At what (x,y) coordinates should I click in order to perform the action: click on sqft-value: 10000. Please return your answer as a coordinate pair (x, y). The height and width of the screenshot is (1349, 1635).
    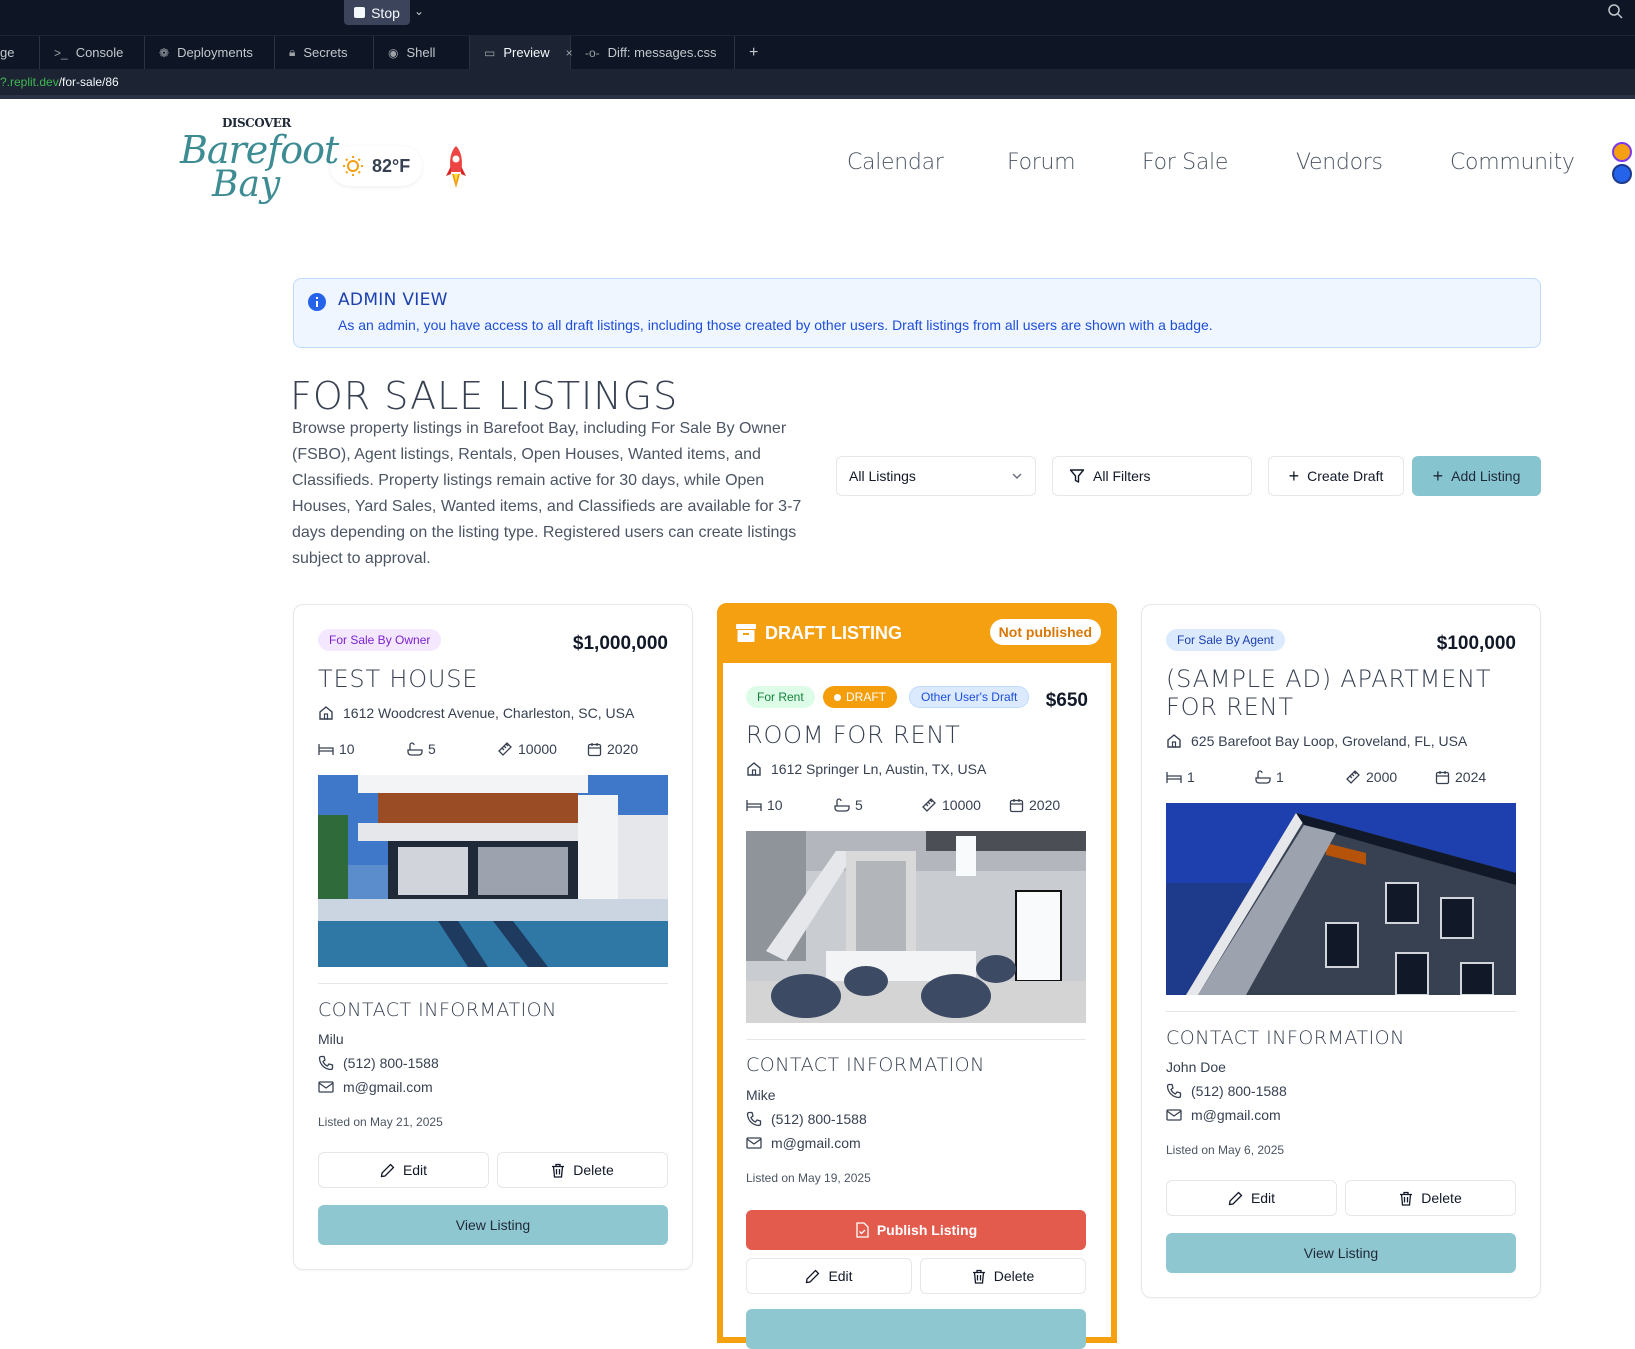
    Looking at the image, I should click on (961, 805).